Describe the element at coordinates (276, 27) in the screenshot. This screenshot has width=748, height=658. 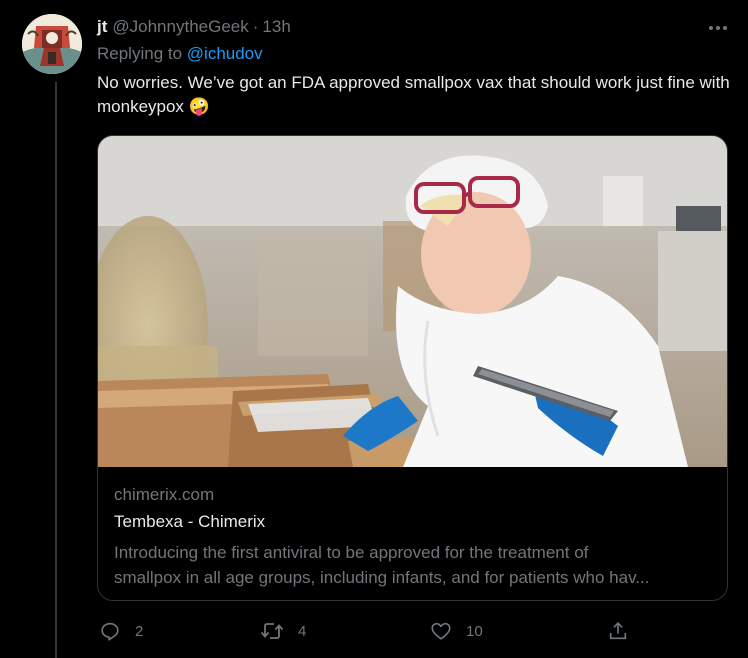
I see `timestamp: 13h` at that location.